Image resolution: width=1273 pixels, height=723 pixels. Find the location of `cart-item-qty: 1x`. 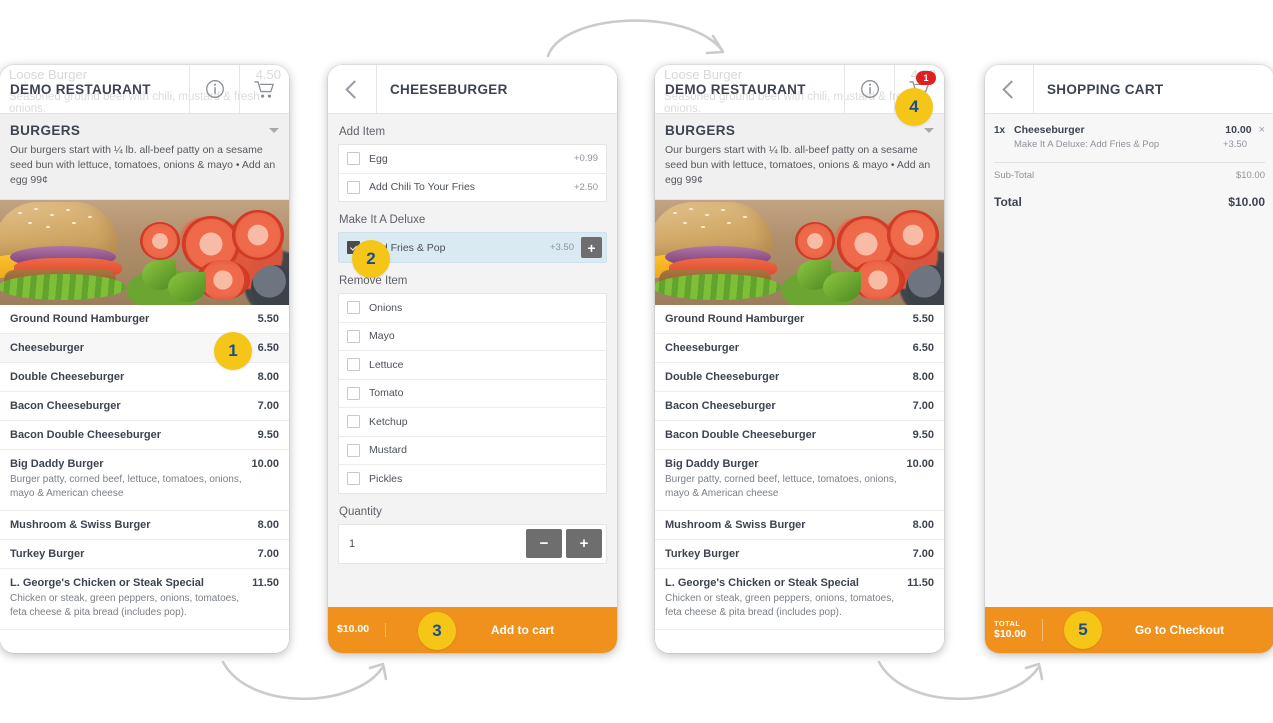

cart-item-qty: 1x is located at coordinates (1000, 130).